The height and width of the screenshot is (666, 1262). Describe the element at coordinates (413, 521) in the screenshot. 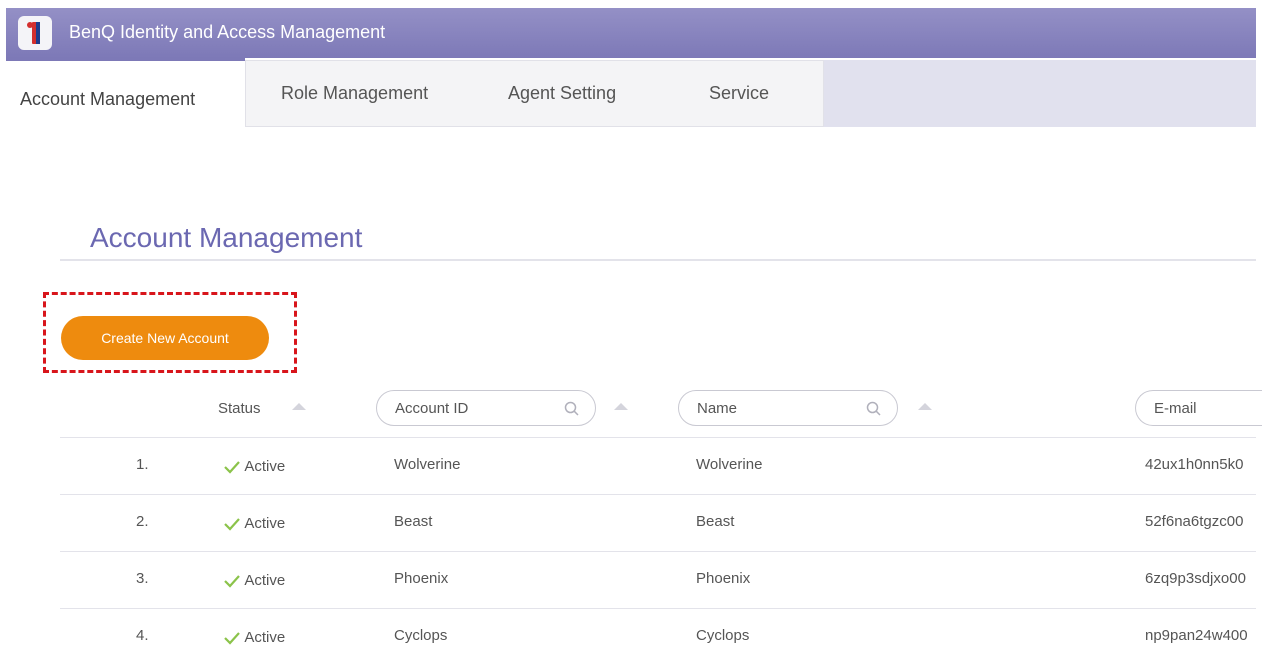

I see `account-id-cell: Beast` at that location.